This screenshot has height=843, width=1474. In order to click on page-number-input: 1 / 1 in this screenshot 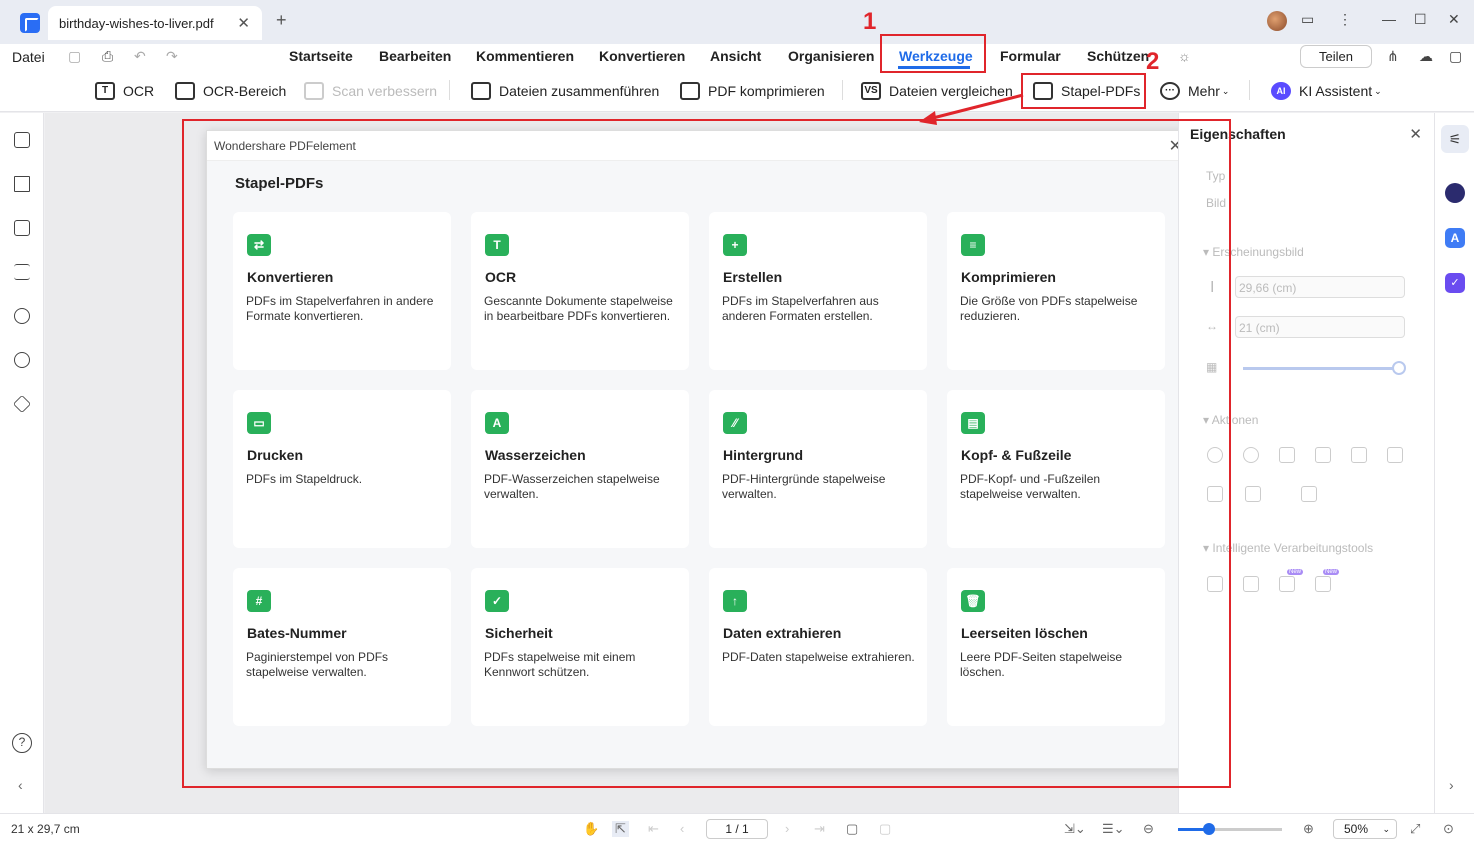, I will do `click(737, 829)`.